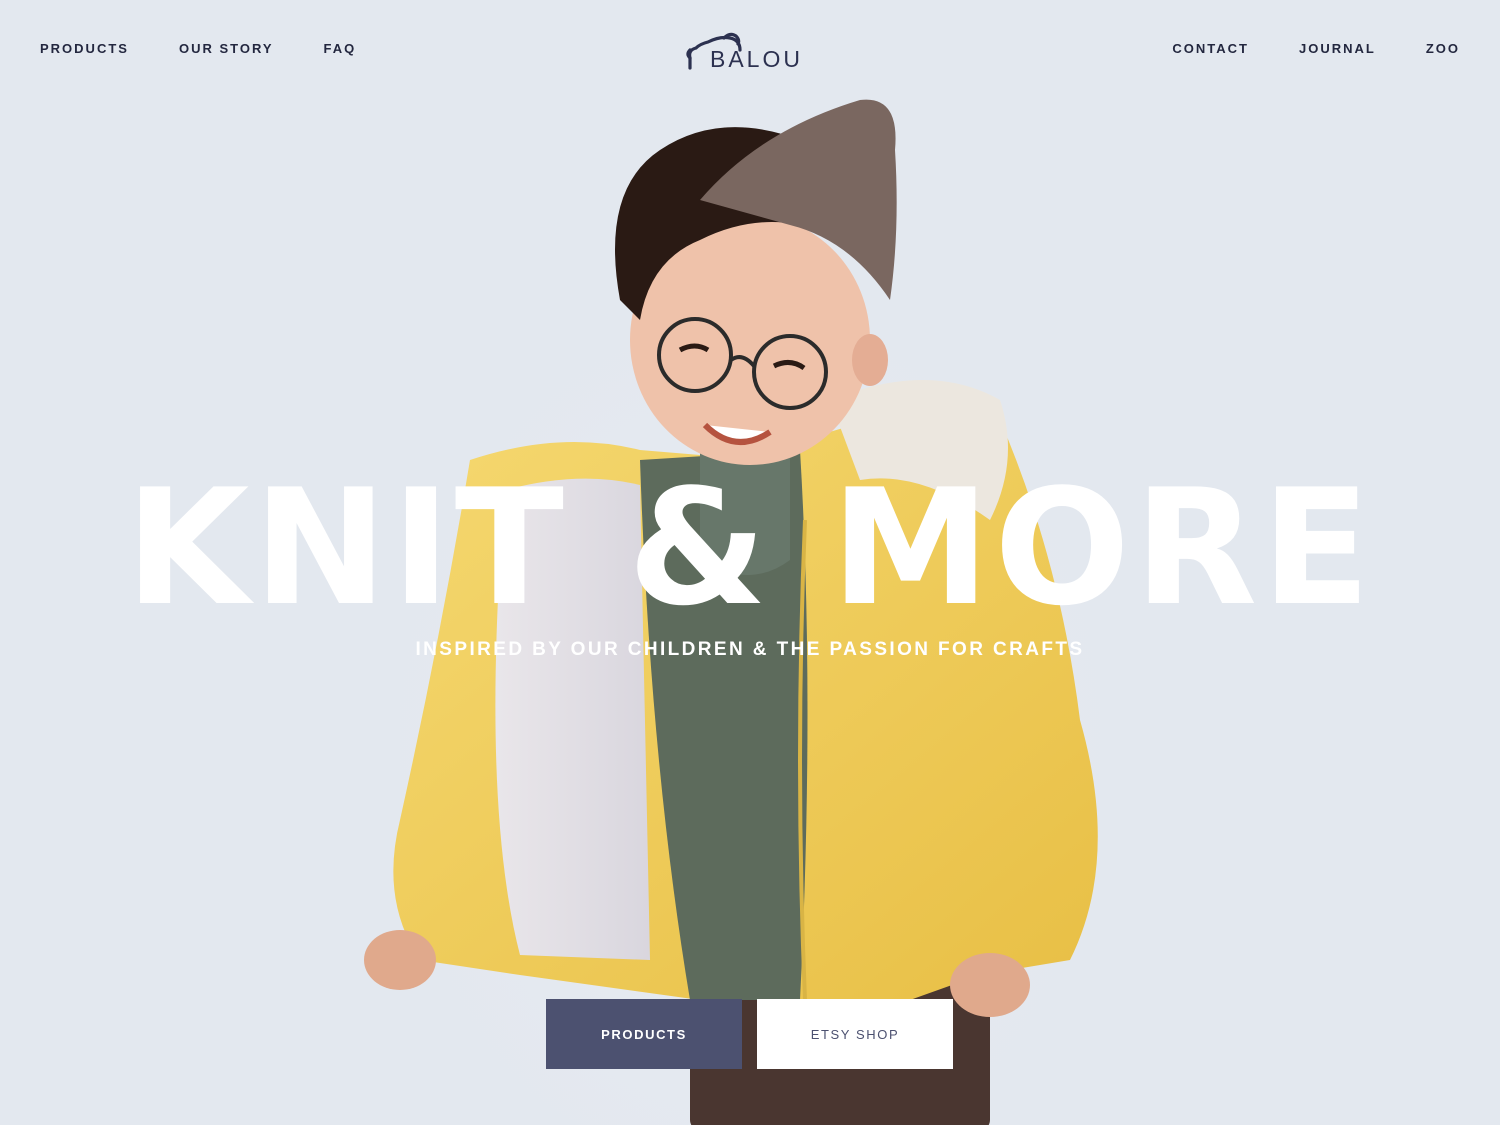  Describe the element at coordinates (1443, 49) in the screenshot. I see `nav-link-zoo: ZOO` at that location.